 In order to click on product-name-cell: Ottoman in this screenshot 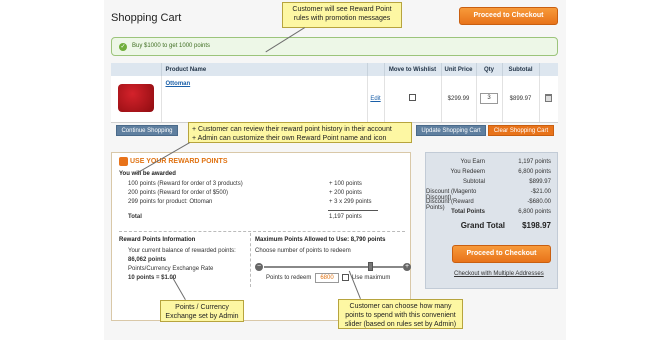, I will do `click(264, 99)`.